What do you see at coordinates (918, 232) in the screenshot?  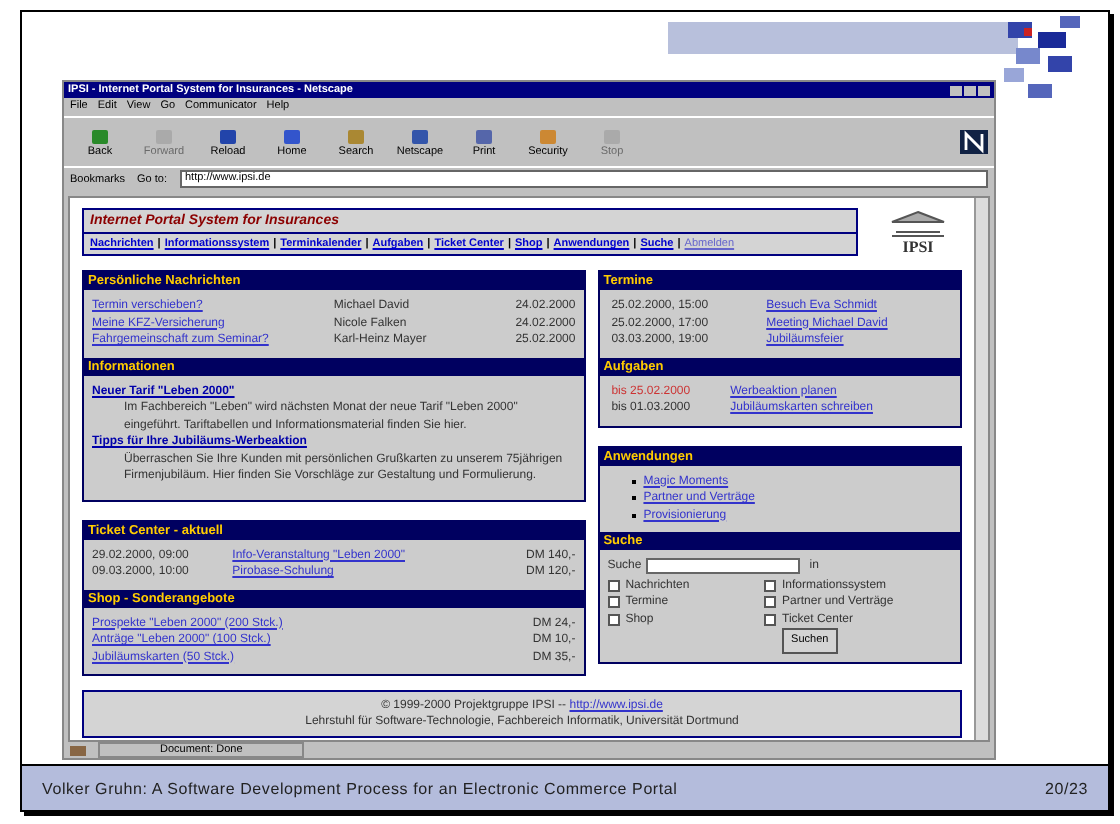 I see `ipsi-logo: IPSI` at bounding box center [918, 232].